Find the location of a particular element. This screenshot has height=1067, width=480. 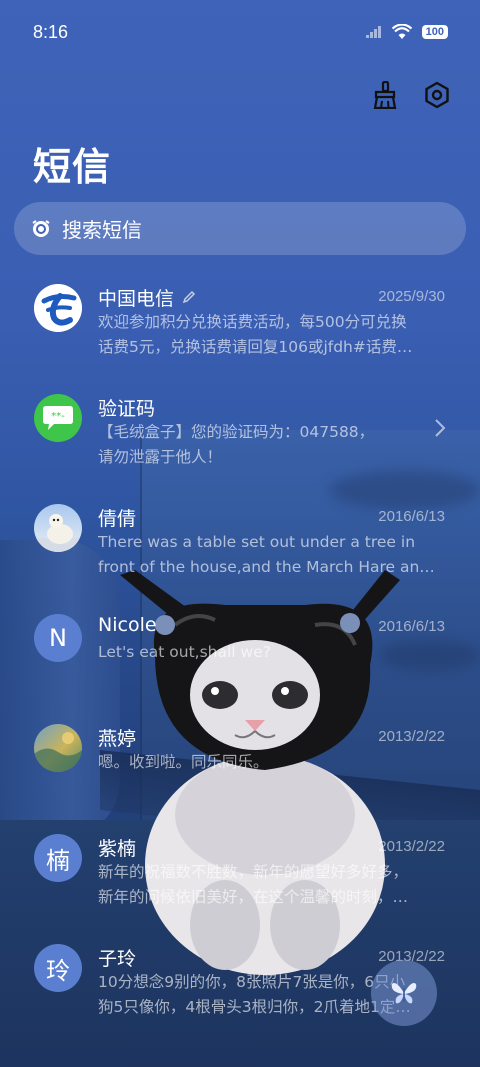

contact-letter-avatar: 楠 is located at coordinates (58, 858).